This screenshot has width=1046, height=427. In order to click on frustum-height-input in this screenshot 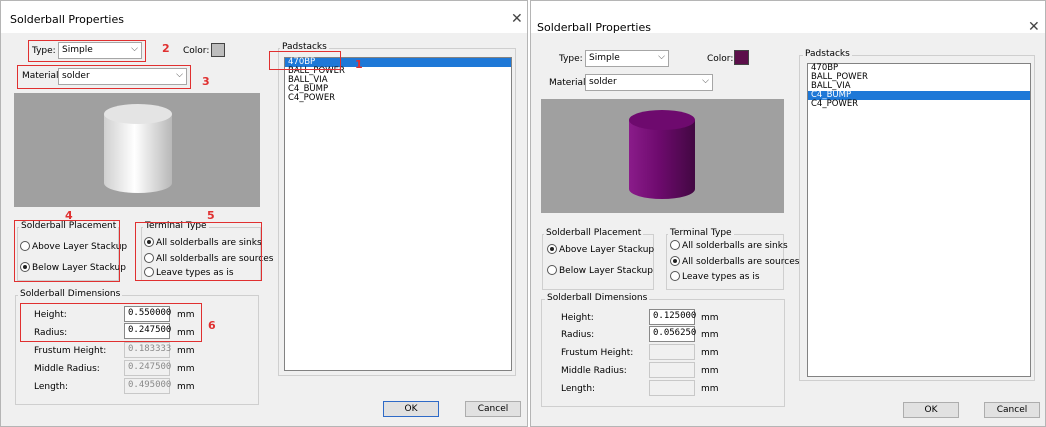, I will do `click(672, 352)`.